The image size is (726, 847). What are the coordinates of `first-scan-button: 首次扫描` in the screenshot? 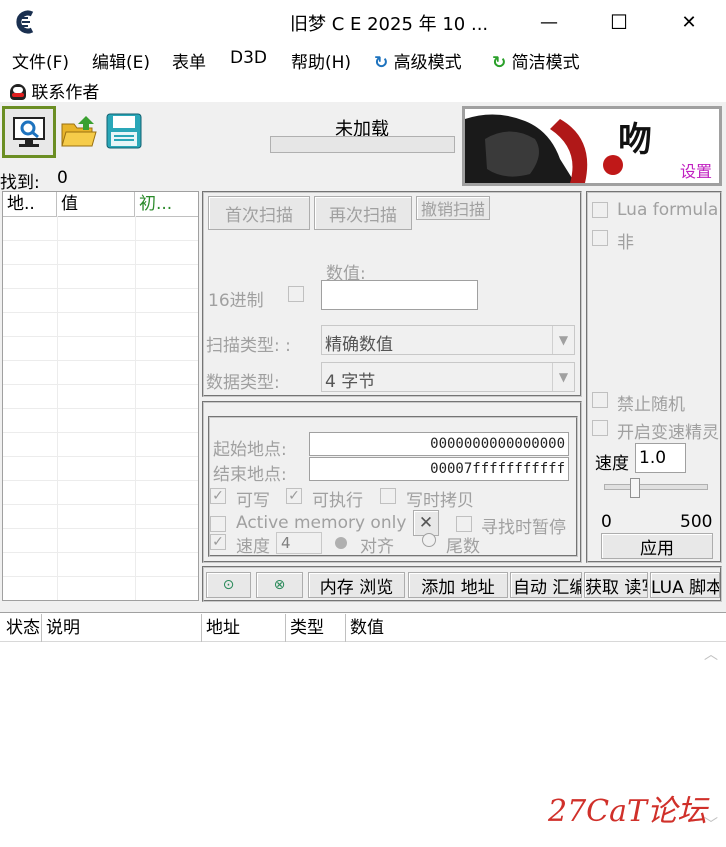 It's located at (259, 213).